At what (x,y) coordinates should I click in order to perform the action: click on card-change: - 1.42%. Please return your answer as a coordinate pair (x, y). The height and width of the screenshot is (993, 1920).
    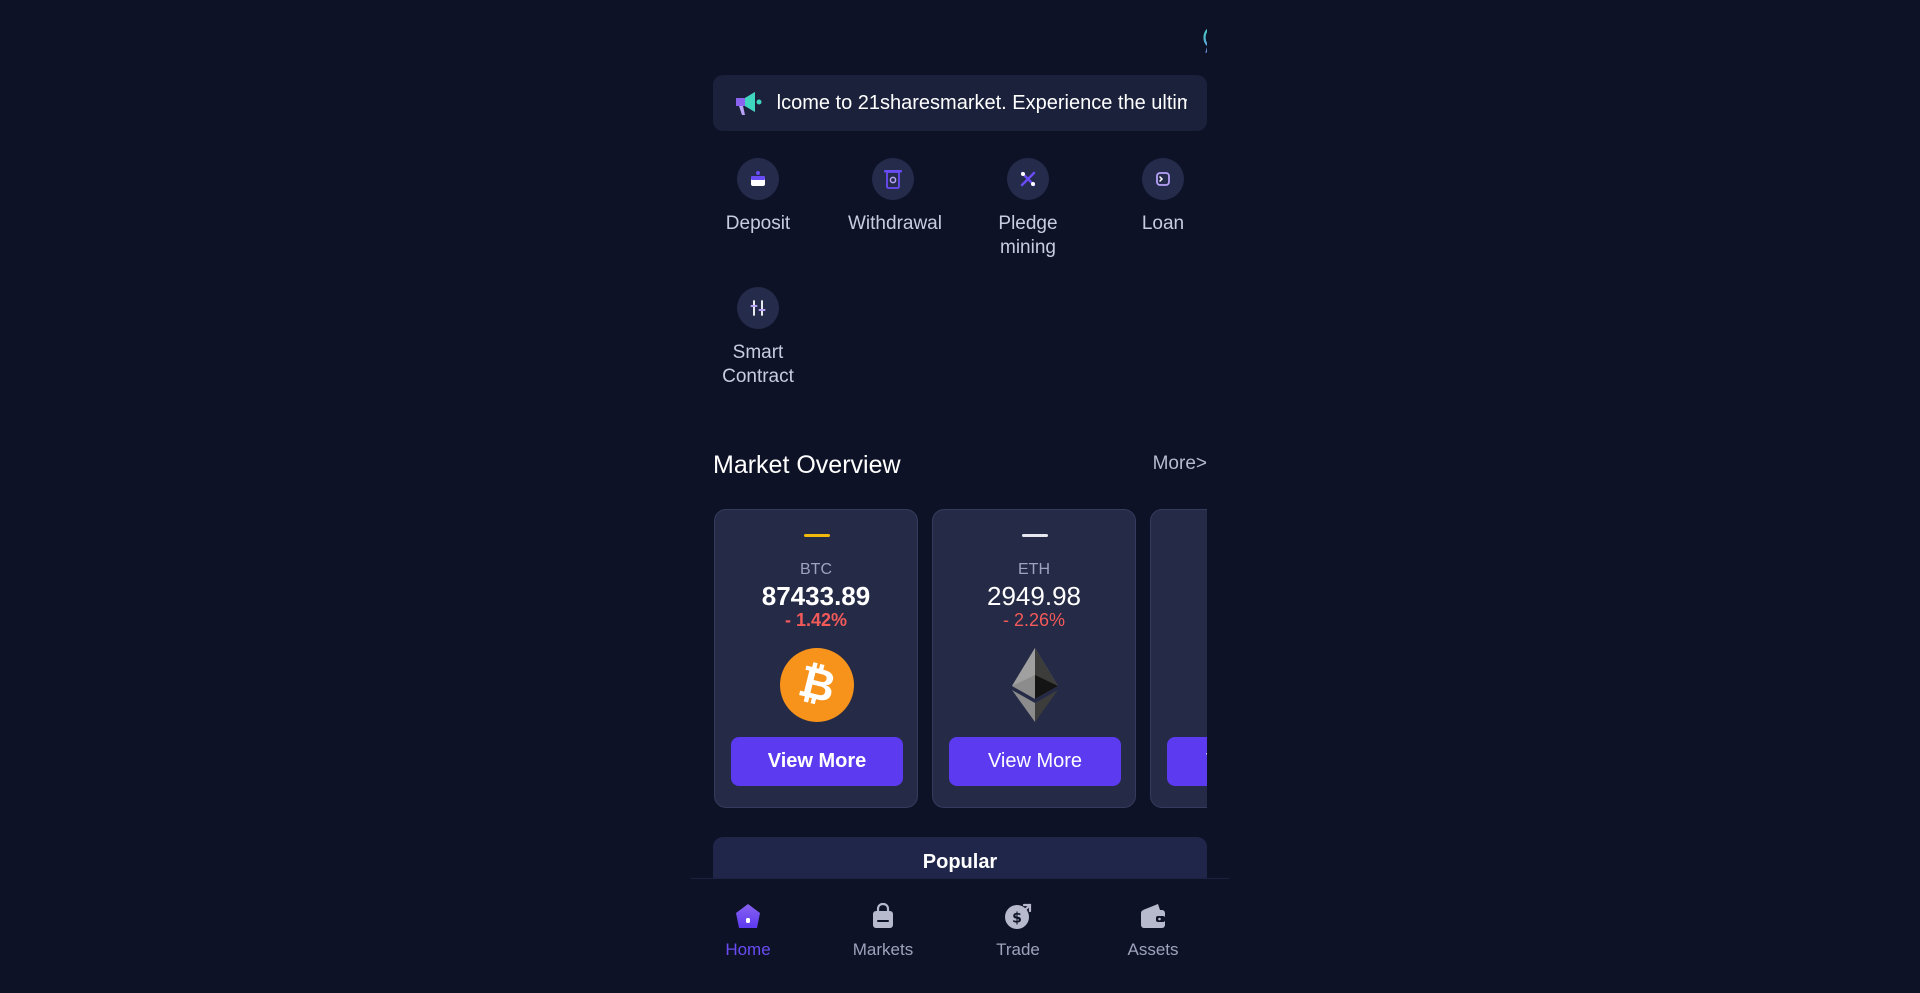
    Looking at the image, I should click on (816, 620).